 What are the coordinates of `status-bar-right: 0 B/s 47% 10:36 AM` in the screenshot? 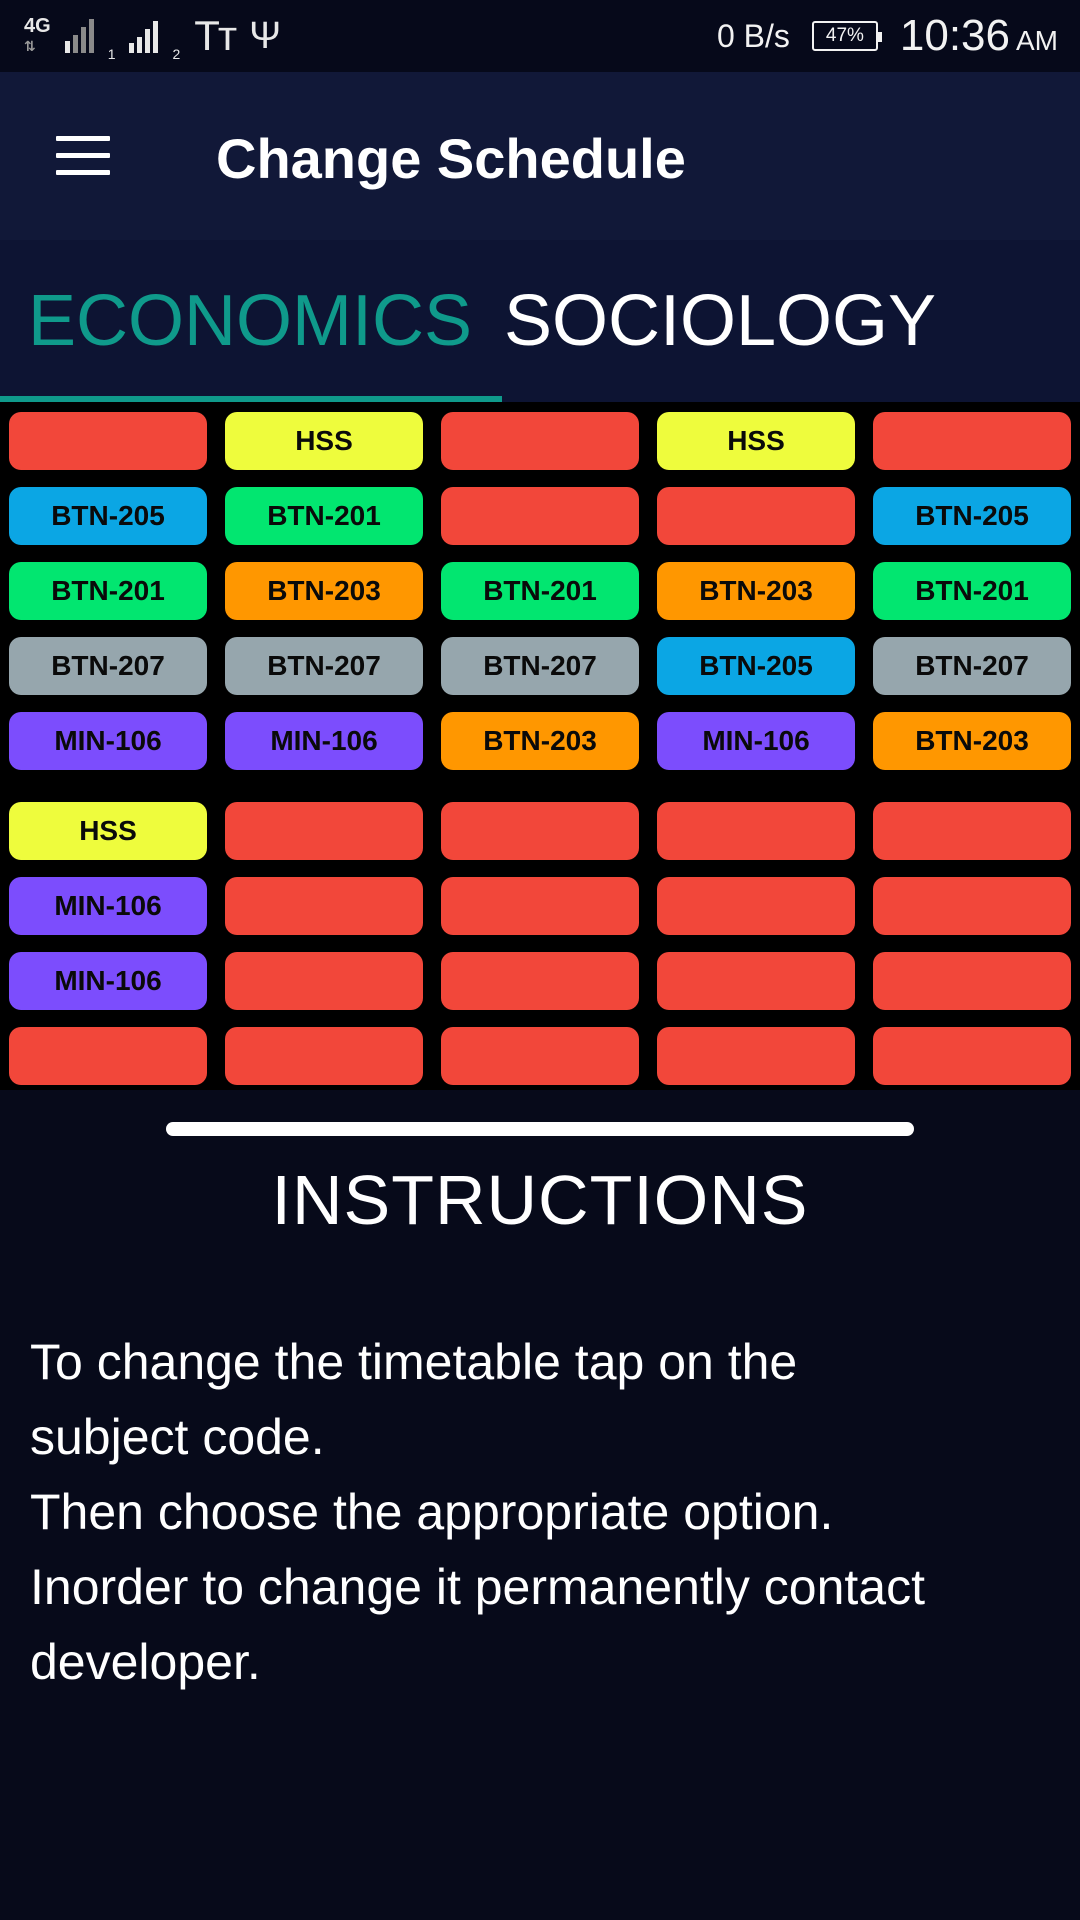 It's located at (887, 36).